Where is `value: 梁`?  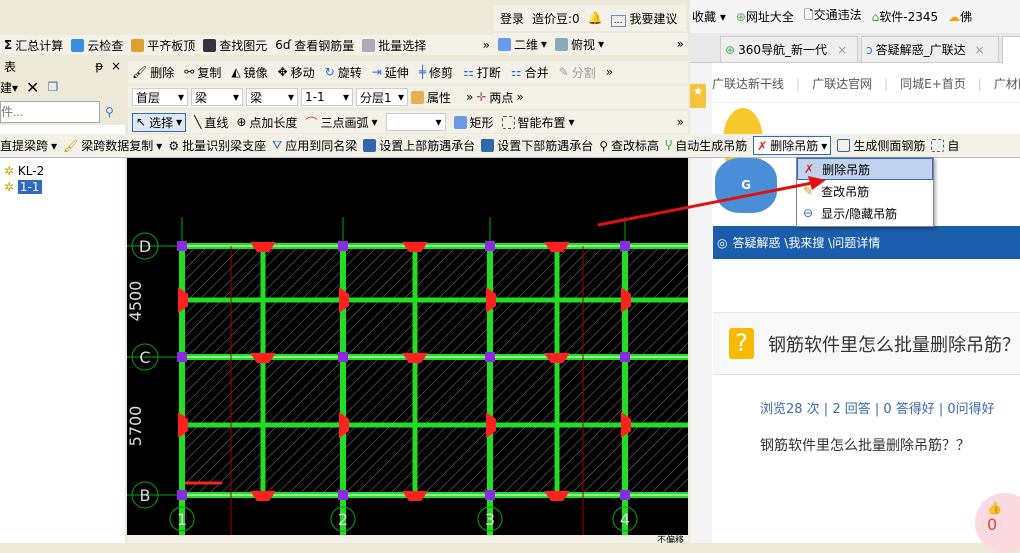 value: 梁 is located at coordinates (256, 97).